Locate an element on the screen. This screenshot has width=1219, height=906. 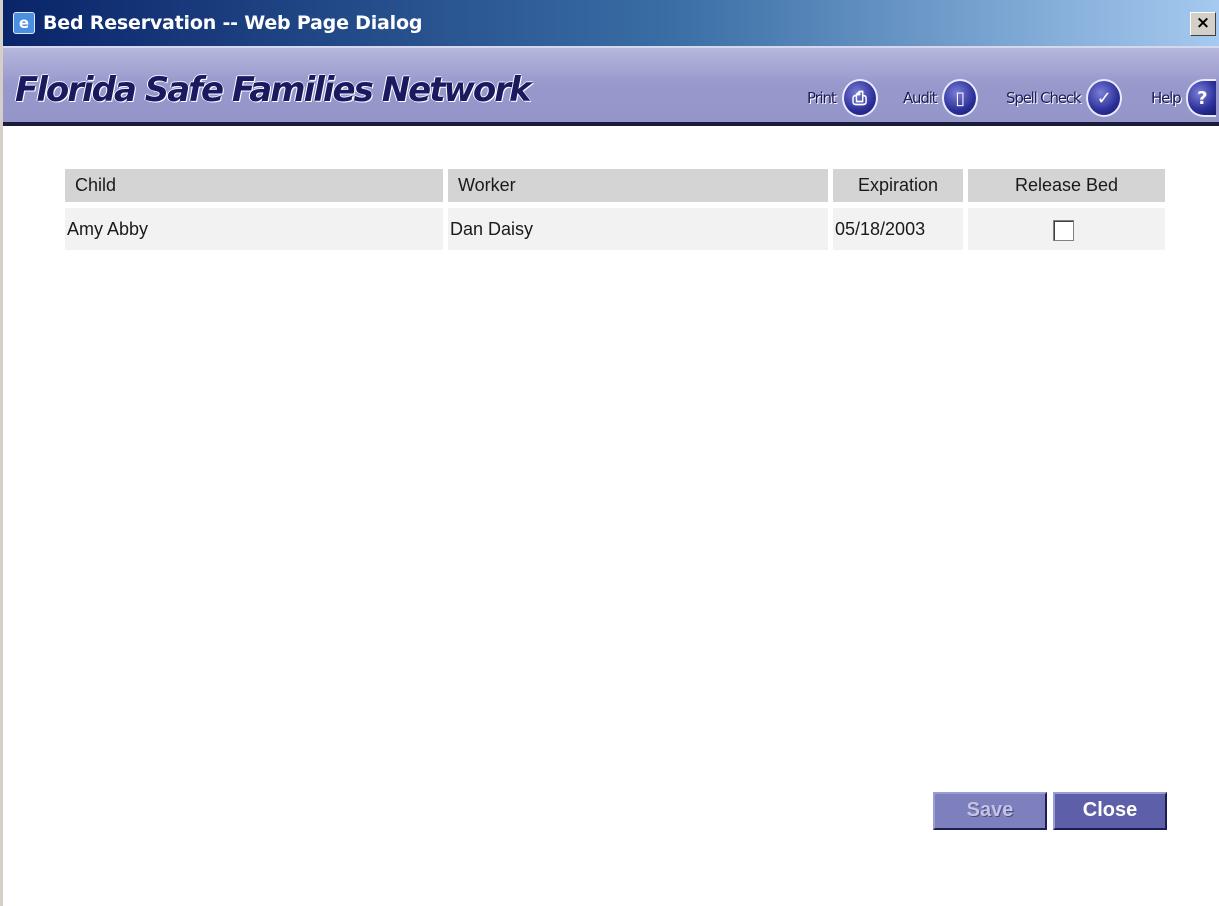
cell-child: Amy Abby is located at coordinates (254, 229).